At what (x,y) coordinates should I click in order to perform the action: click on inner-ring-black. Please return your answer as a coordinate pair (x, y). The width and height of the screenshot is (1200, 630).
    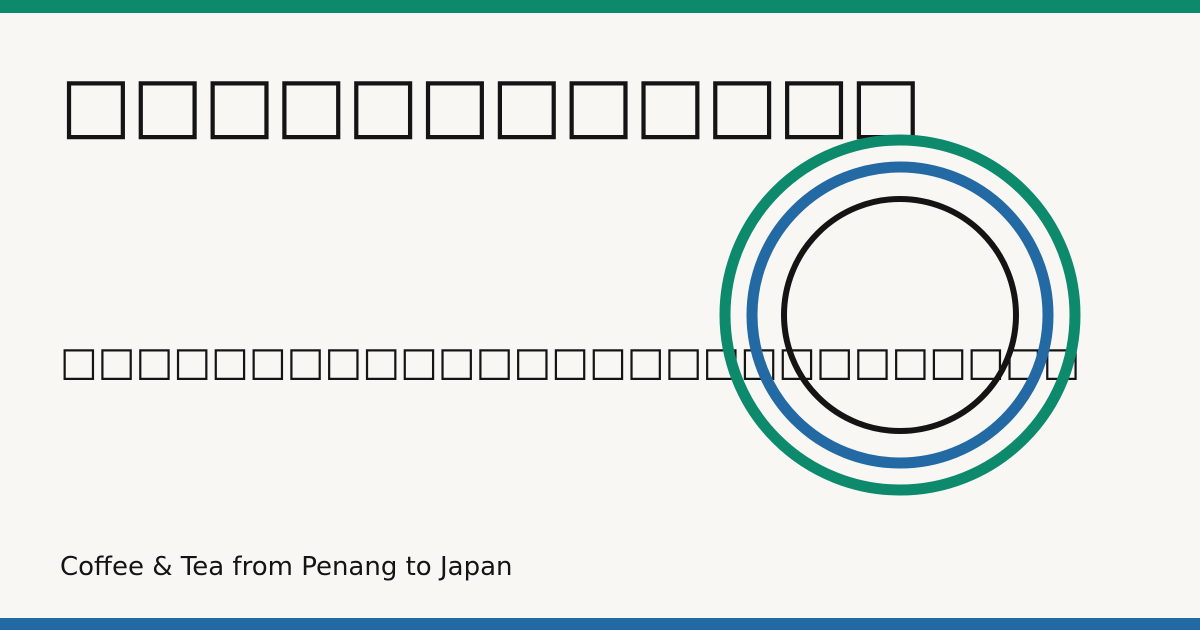
    Looking at the image, I should click on (900, 315).